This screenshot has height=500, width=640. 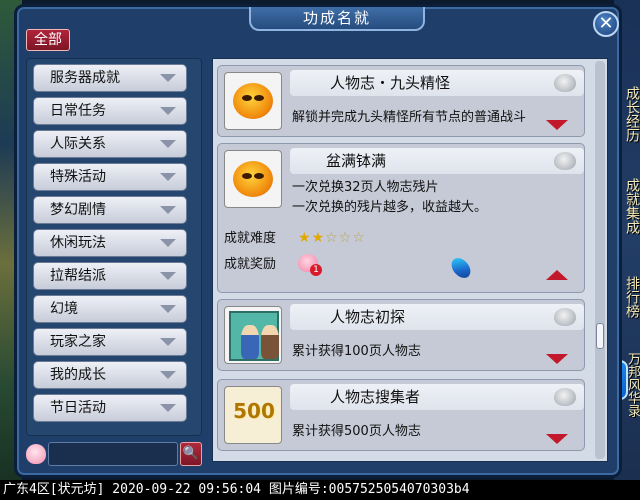 What do you see at coordinates (78, 276) in the screenshot?
I see `sidebar-item-label: 拉帮结派` at bounding box center [78, 276].